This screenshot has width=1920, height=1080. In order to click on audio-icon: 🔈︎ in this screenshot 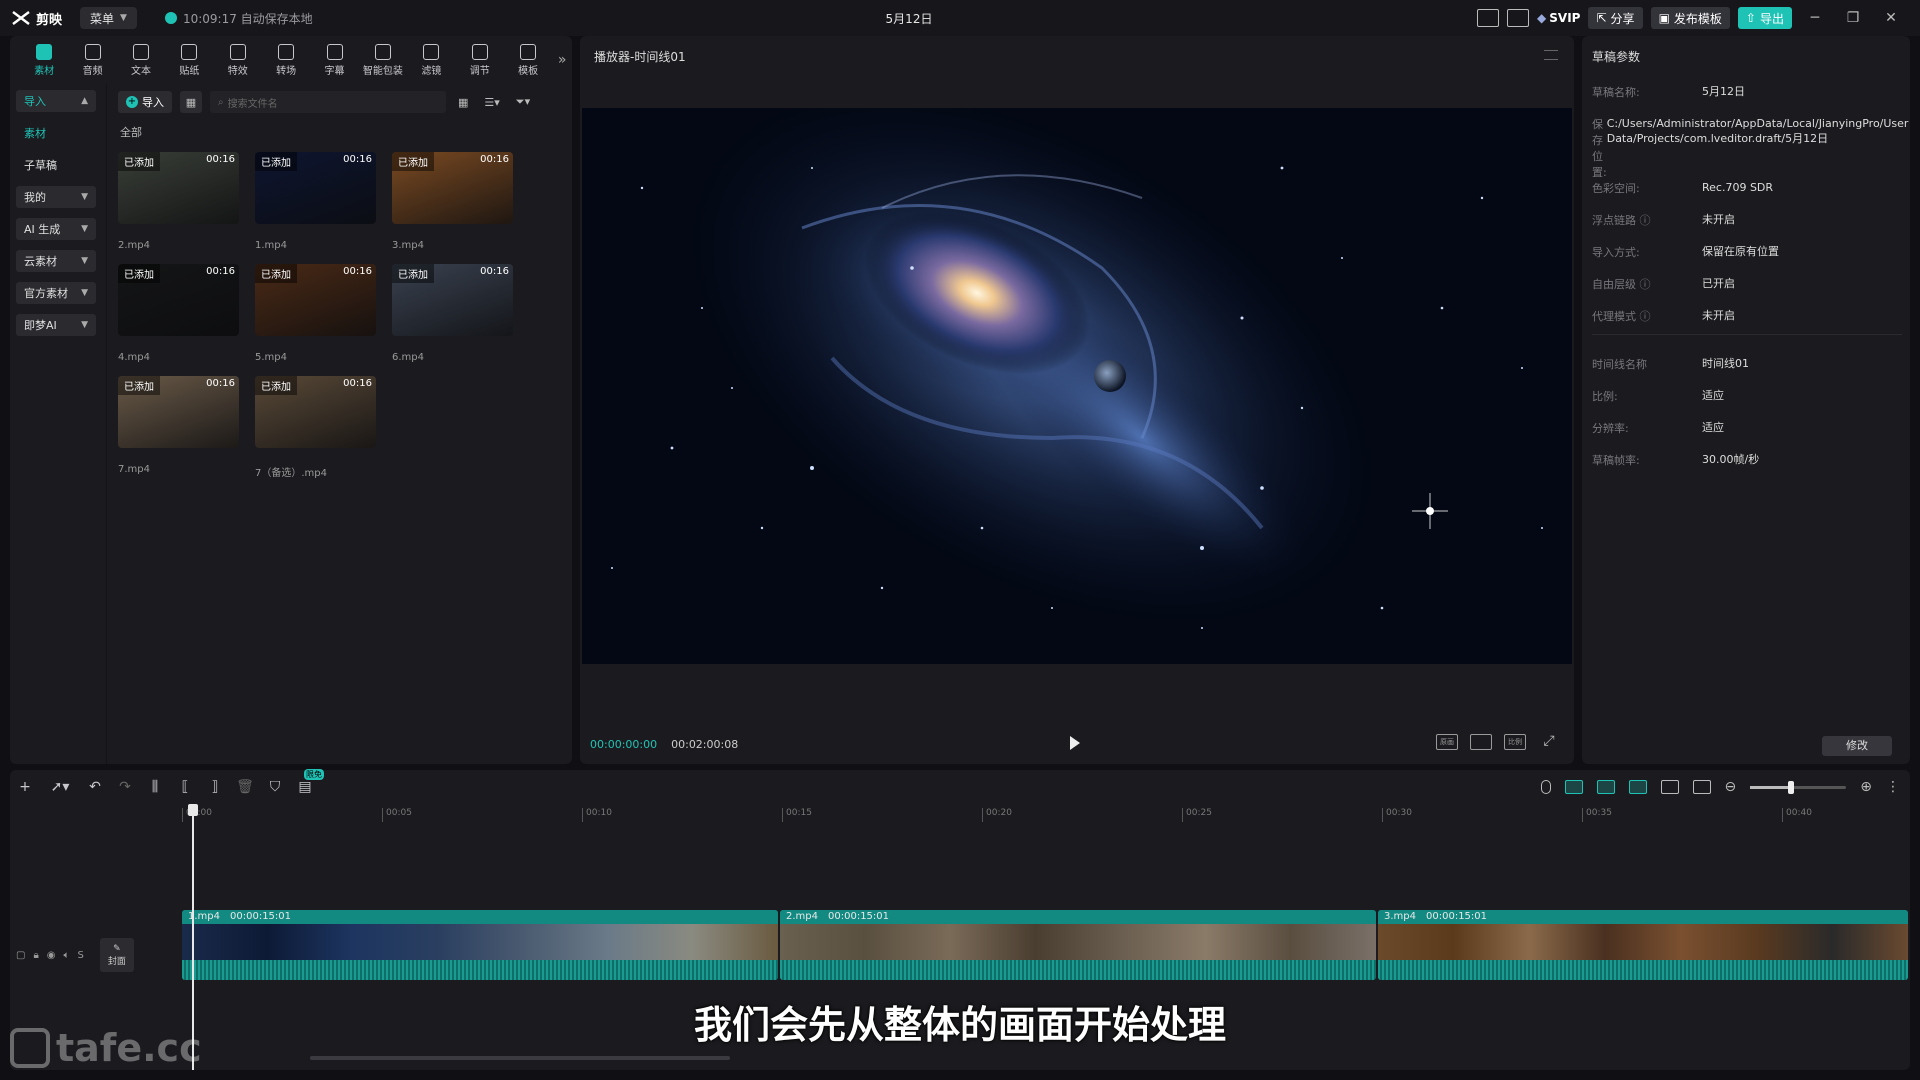, I will do `click(67, 955)`.